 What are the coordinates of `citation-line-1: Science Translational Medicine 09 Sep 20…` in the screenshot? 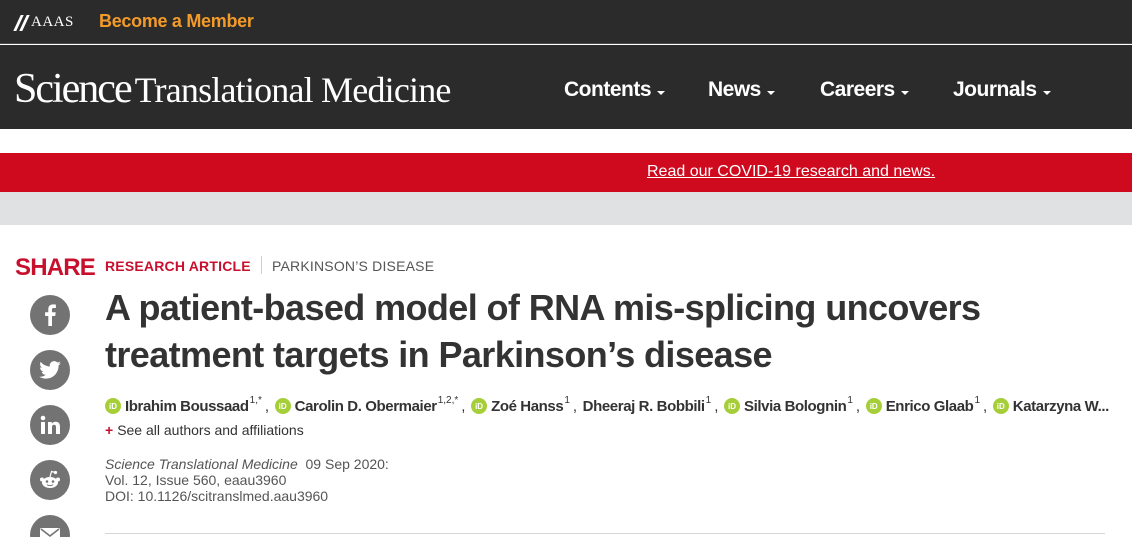 It's located at (247, 464).